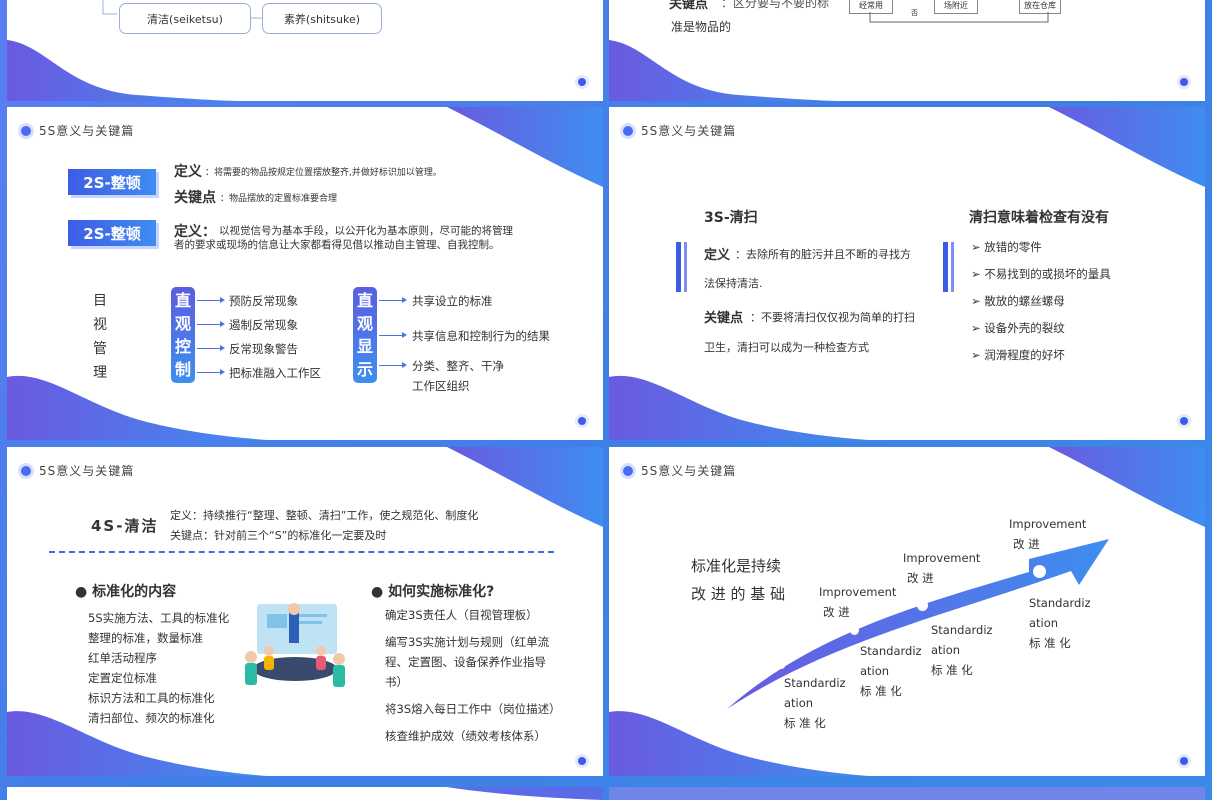  What do you see at coordinates (100, 373) in the screenshot?
I see `visual-mgmt-char-4: 理` at bounding box center [100, 373].